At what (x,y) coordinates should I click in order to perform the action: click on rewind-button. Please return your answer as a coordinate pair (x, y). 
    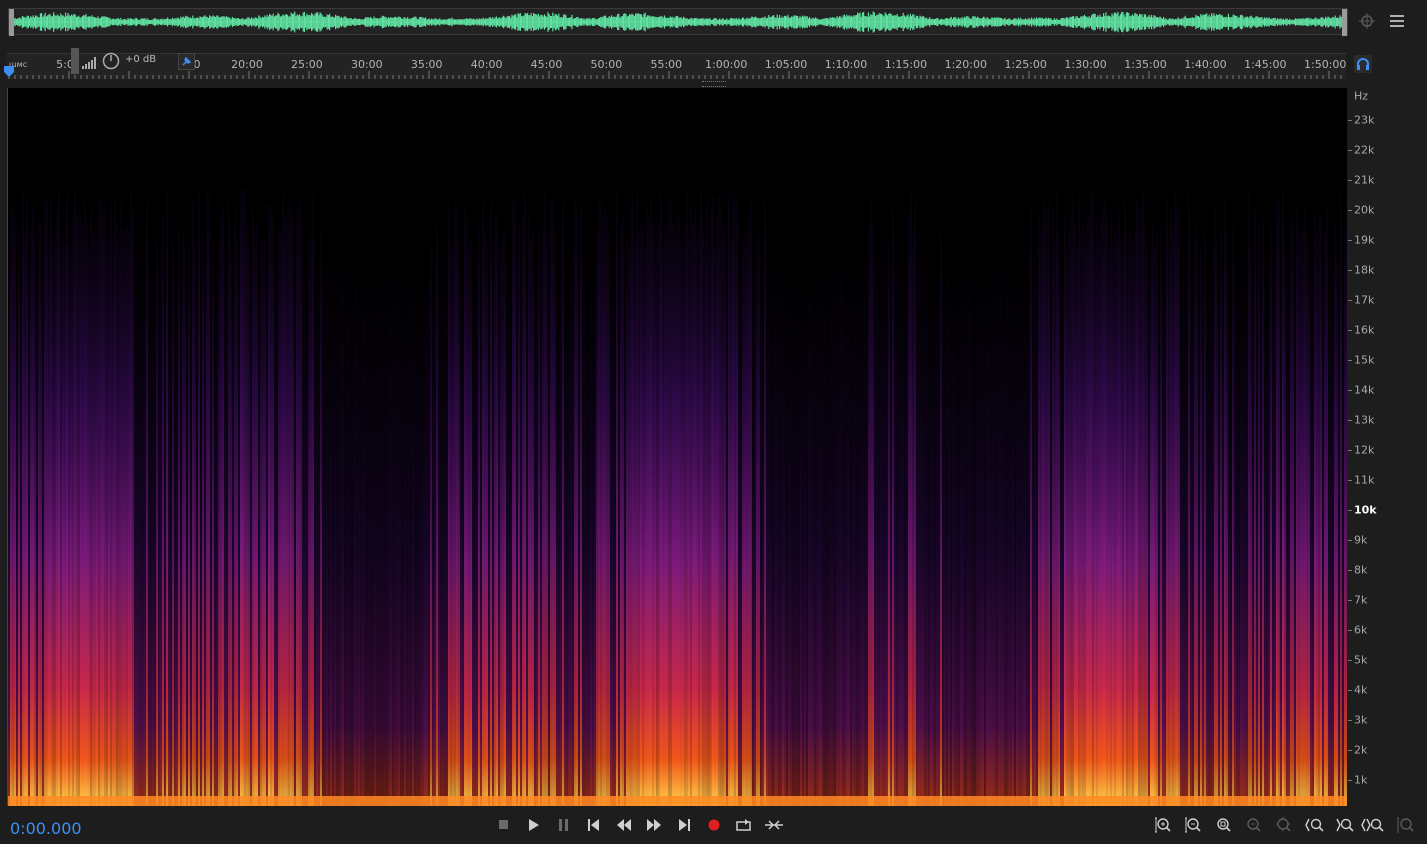
    Looking at the image, I should click on (624, 825).